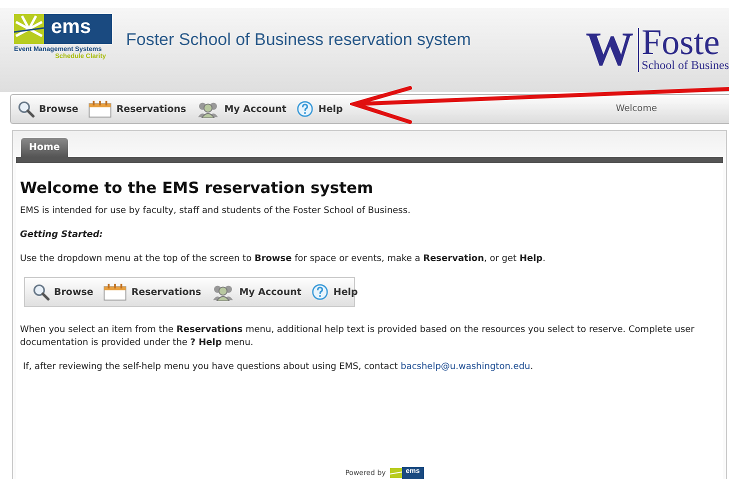 This screenshot has height=479, width=729. What do you see at coordinates (636, 109) in the screenshot?
I see `welcome-text: Welcome` at bounding box center [636, 109].